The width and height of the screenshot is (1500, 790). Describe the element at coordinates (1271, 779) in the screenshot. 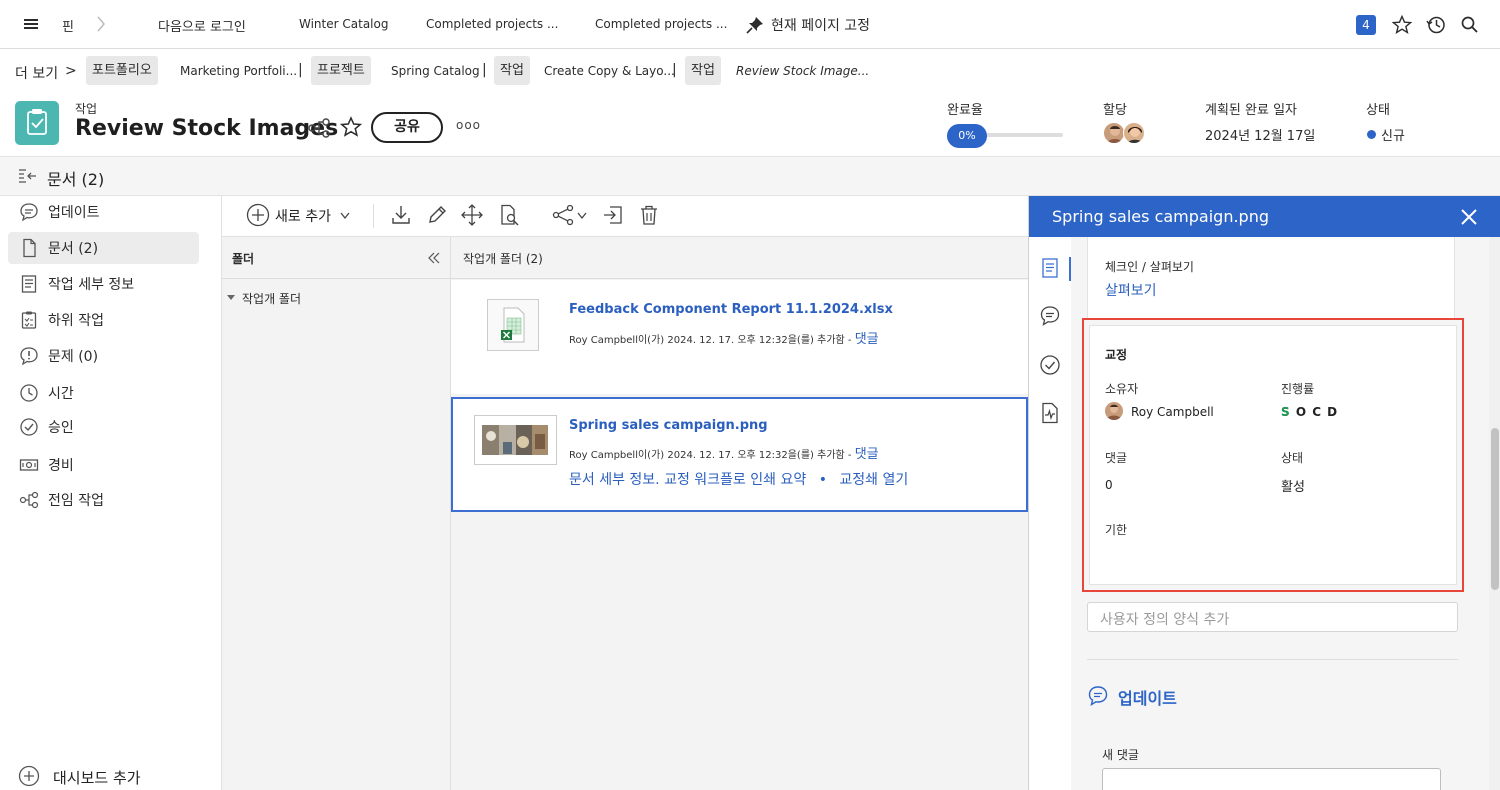

I see `new-comment-textarea` at that location.